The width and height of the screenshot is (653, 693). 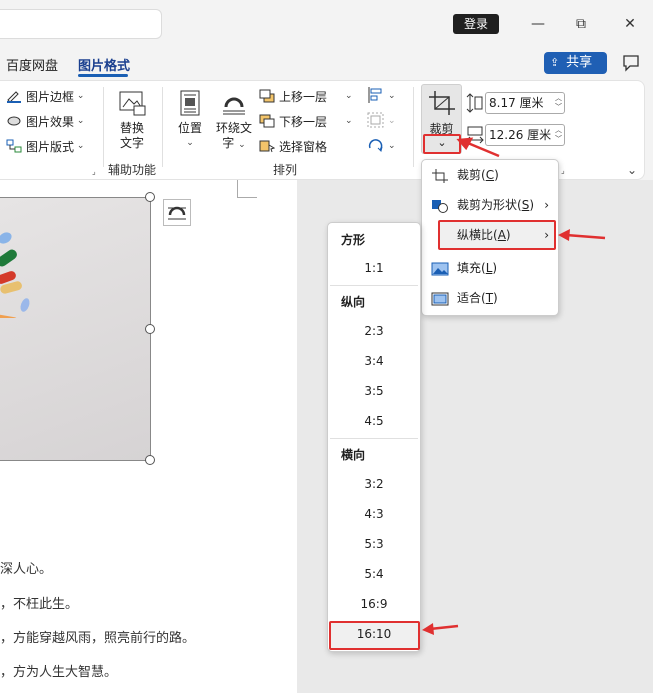 What do you see at coordinates (631, 63) in the screenshot?
I see `comment-icon` at bounding box center [631, 63].